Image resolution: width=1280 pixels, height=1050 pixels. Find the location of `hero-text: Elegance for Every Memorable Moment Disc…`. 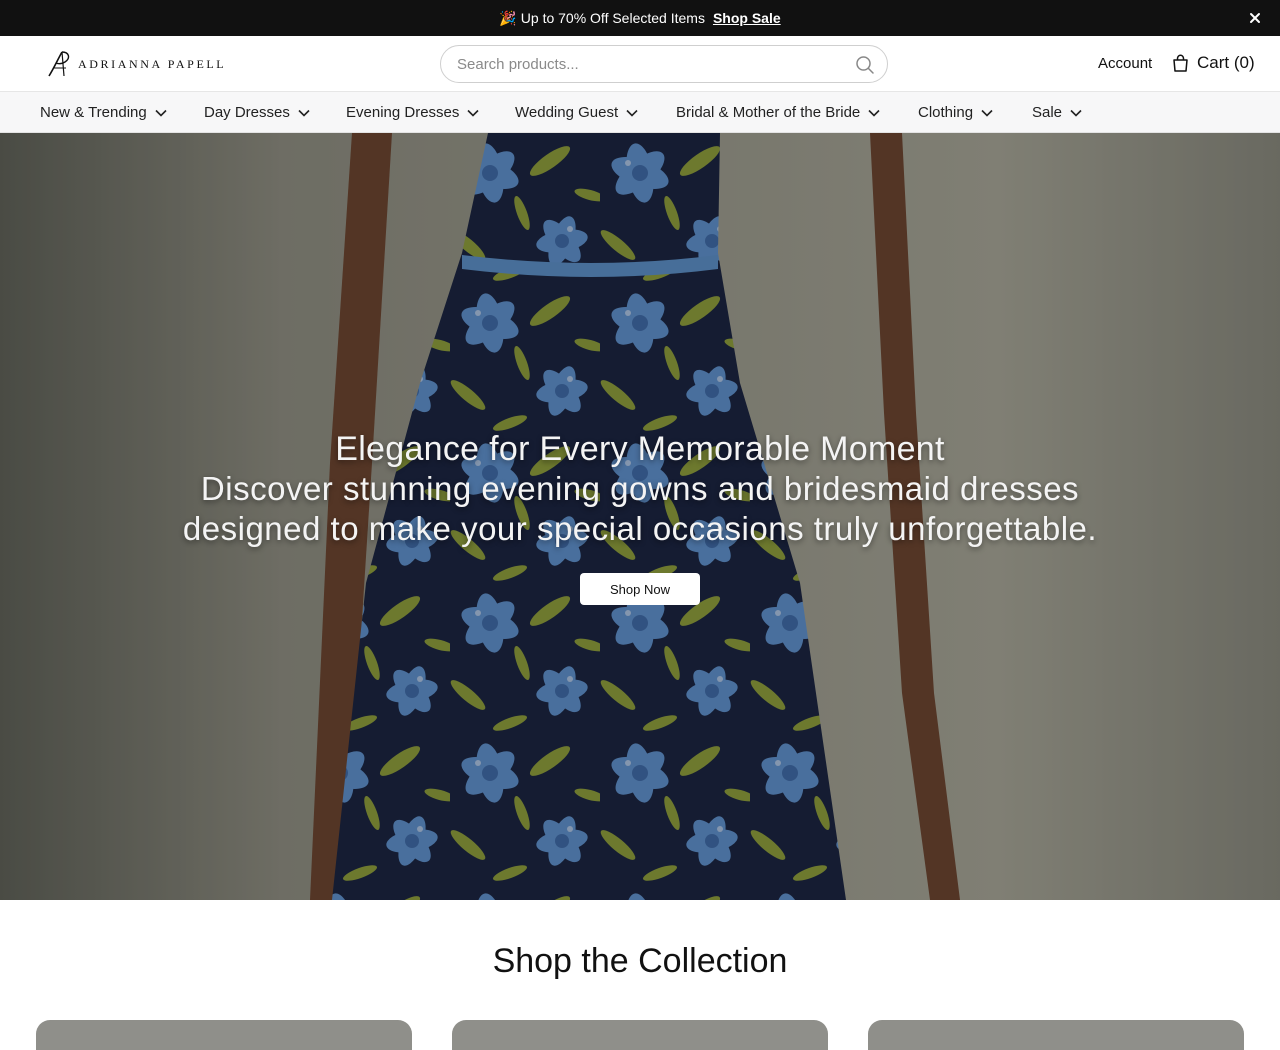

hero-text: Elegance for Every Memorable Moment Disc… is located at coordinates (640, 489).